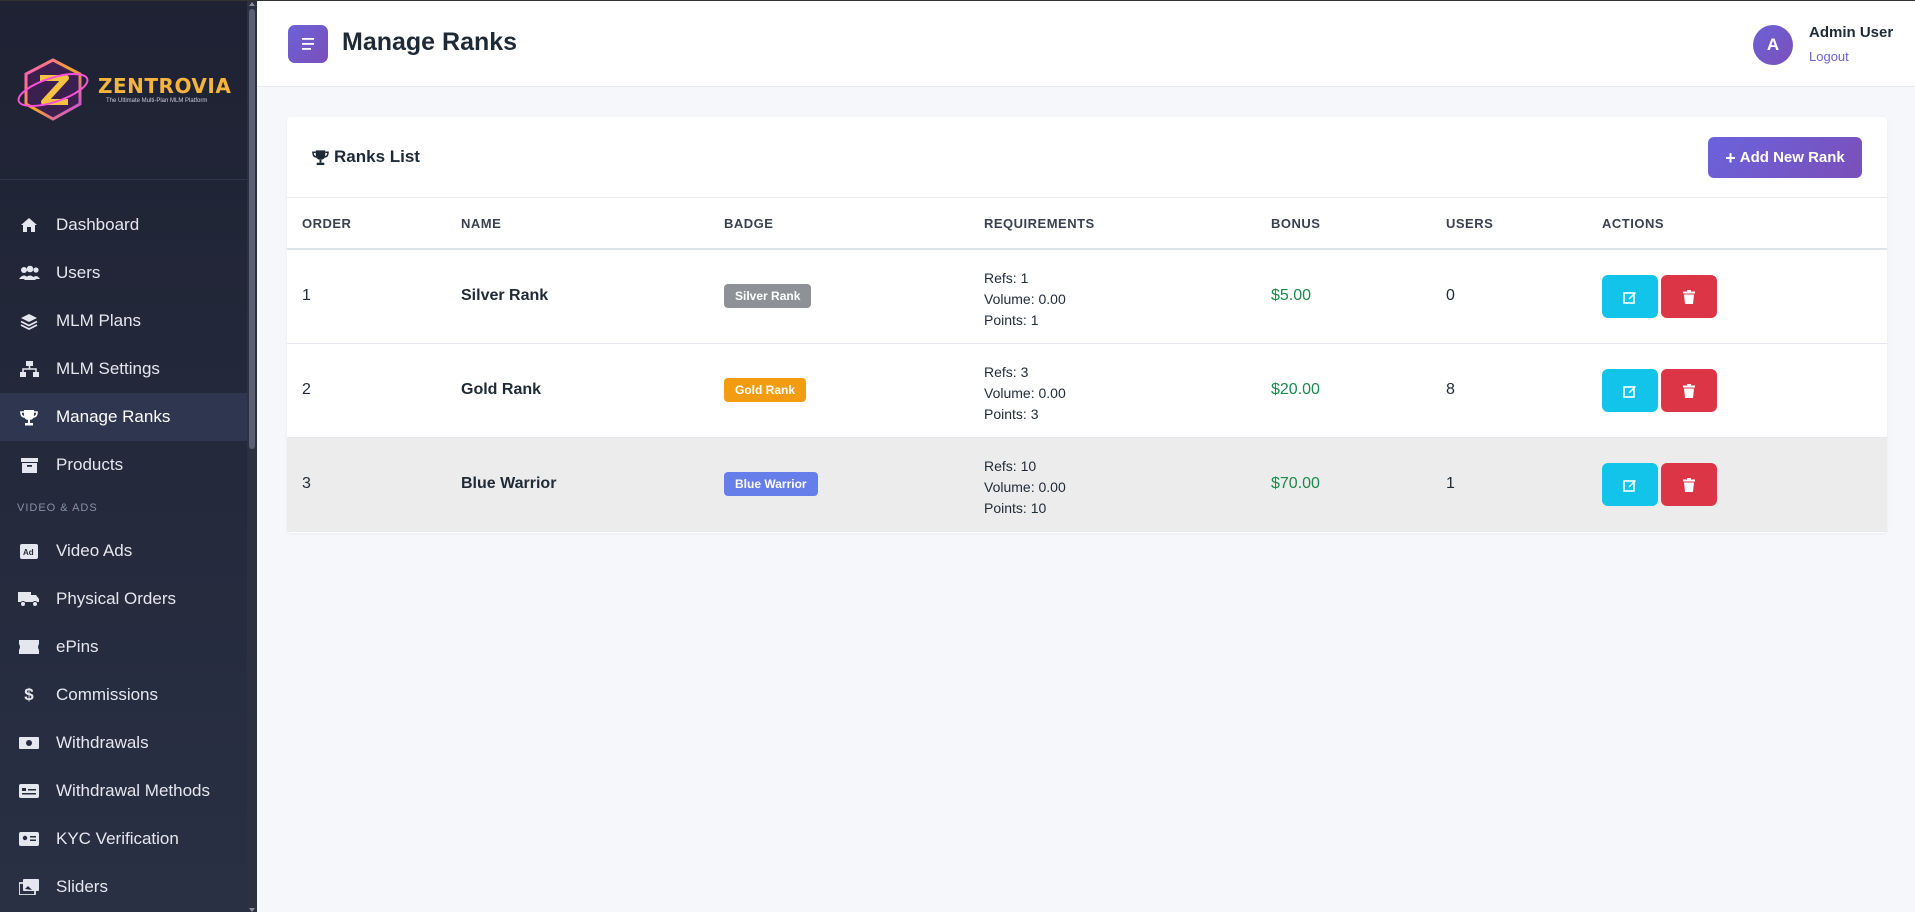 The width and height of the screenshot is (1915, 912). I want to click on hamburger-icon, so click(308, 44).